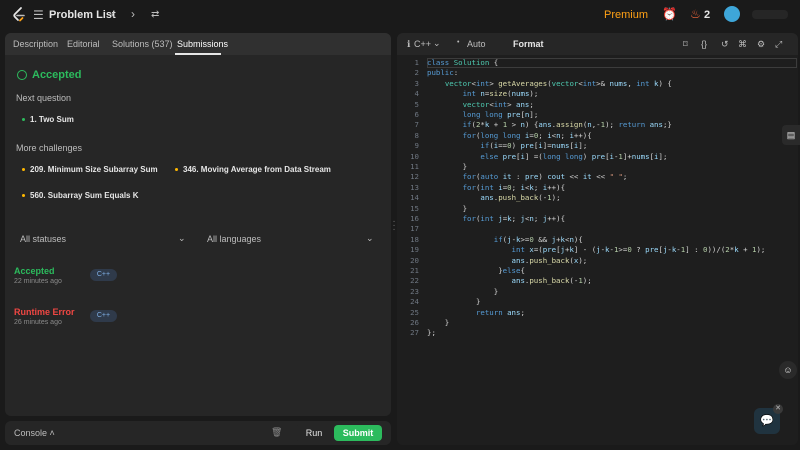  I want to click on language-select: C++, so click(422, 44).